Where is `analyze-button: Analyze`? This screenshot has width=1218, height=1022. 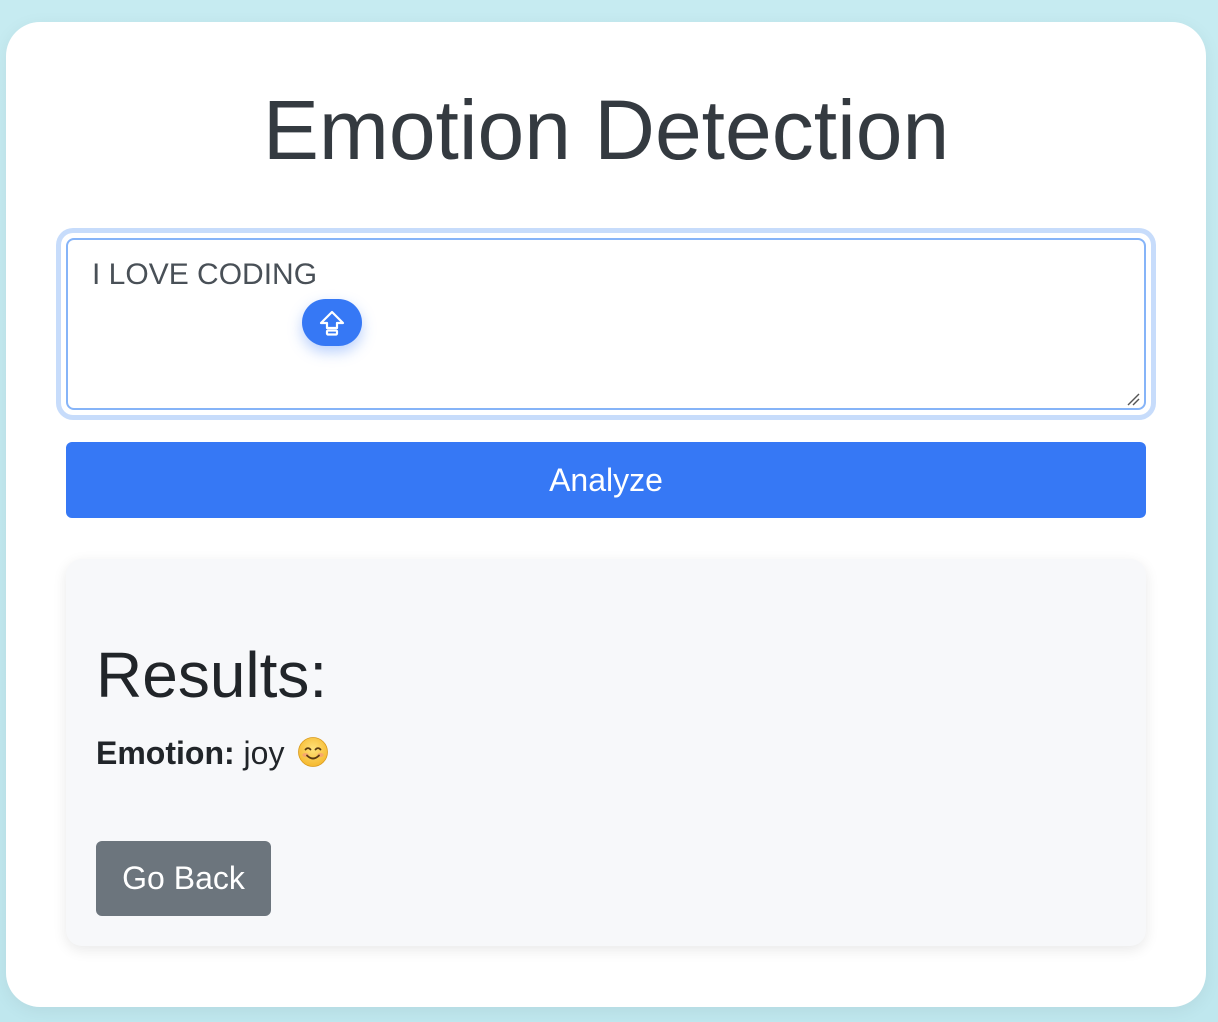 analyze-button: Analyze is located at coordinates (606, 480).